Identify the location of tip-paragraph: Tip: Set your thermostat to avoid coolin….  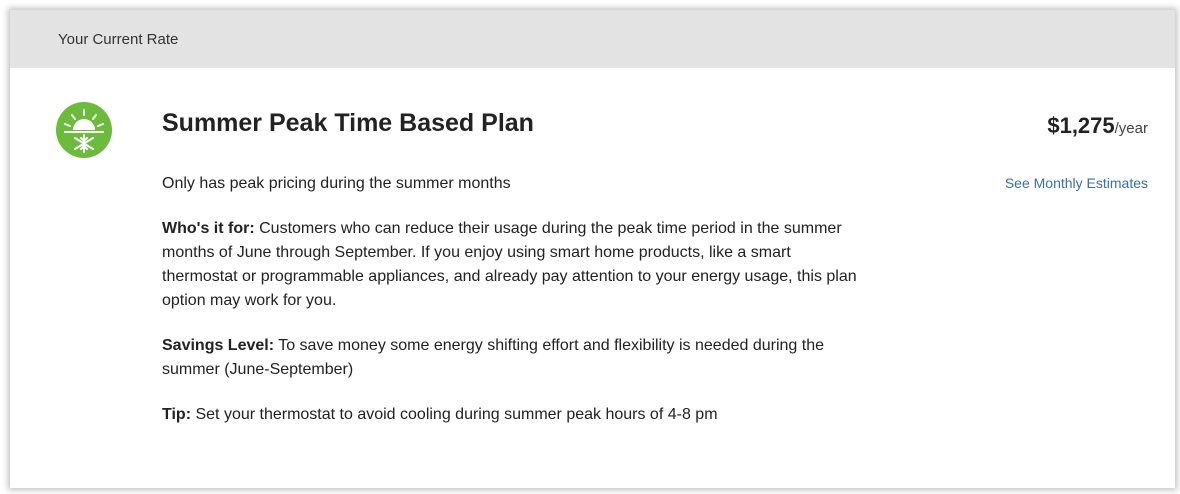
(512, 415).